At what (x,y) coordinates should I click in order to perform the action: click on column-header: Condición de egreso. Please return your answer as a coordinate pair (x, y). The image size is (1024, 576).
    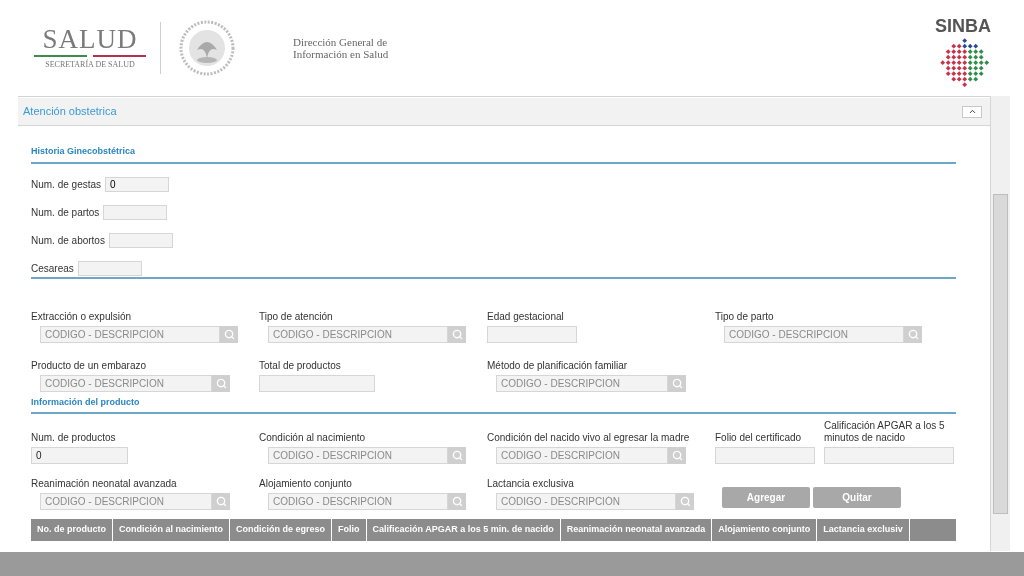
    Looking at the image, I should click on (281, 530).